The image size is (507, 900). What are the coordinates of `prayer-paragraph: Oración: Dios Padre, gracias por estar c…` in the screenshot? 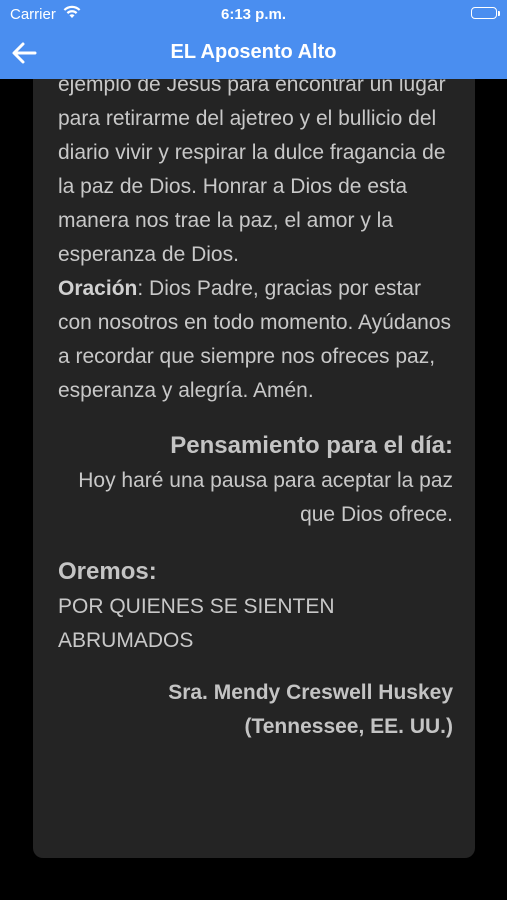 It's located at (255, 340).